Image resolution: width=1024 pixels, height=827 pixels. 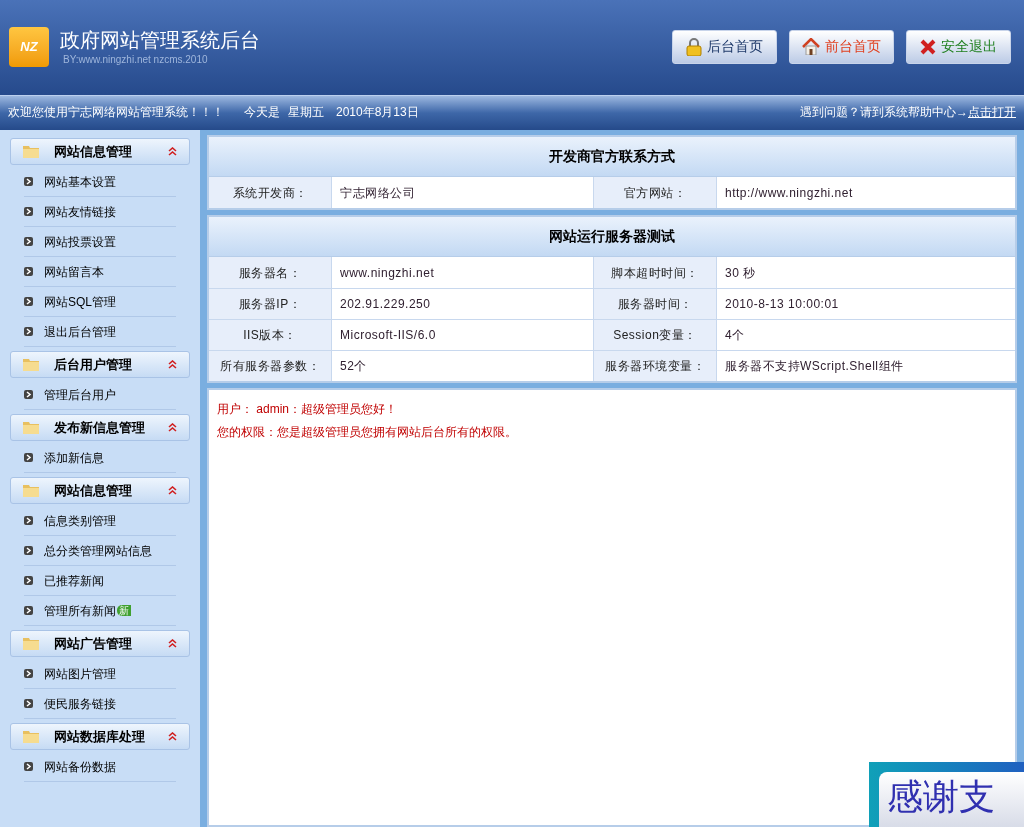 I want to click on group-title: 网站数据库处理, so click(x=99, y=736).